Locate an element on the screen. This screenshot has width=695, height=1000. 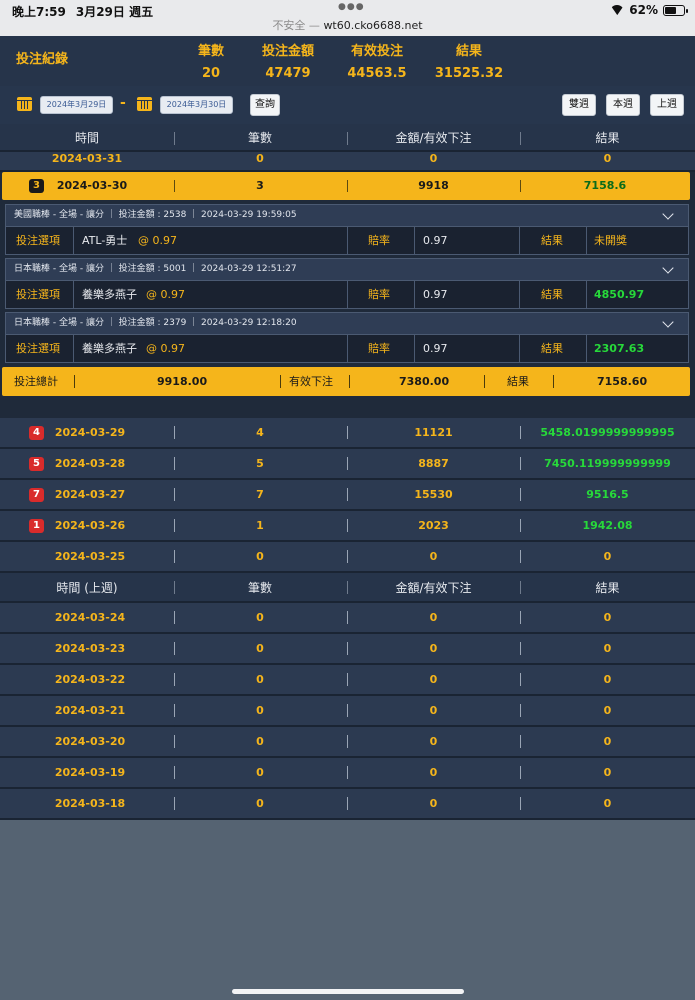
selected-row: 3 2024-03-30 3 9918 7158.6 is located at coordinates (346, 186).